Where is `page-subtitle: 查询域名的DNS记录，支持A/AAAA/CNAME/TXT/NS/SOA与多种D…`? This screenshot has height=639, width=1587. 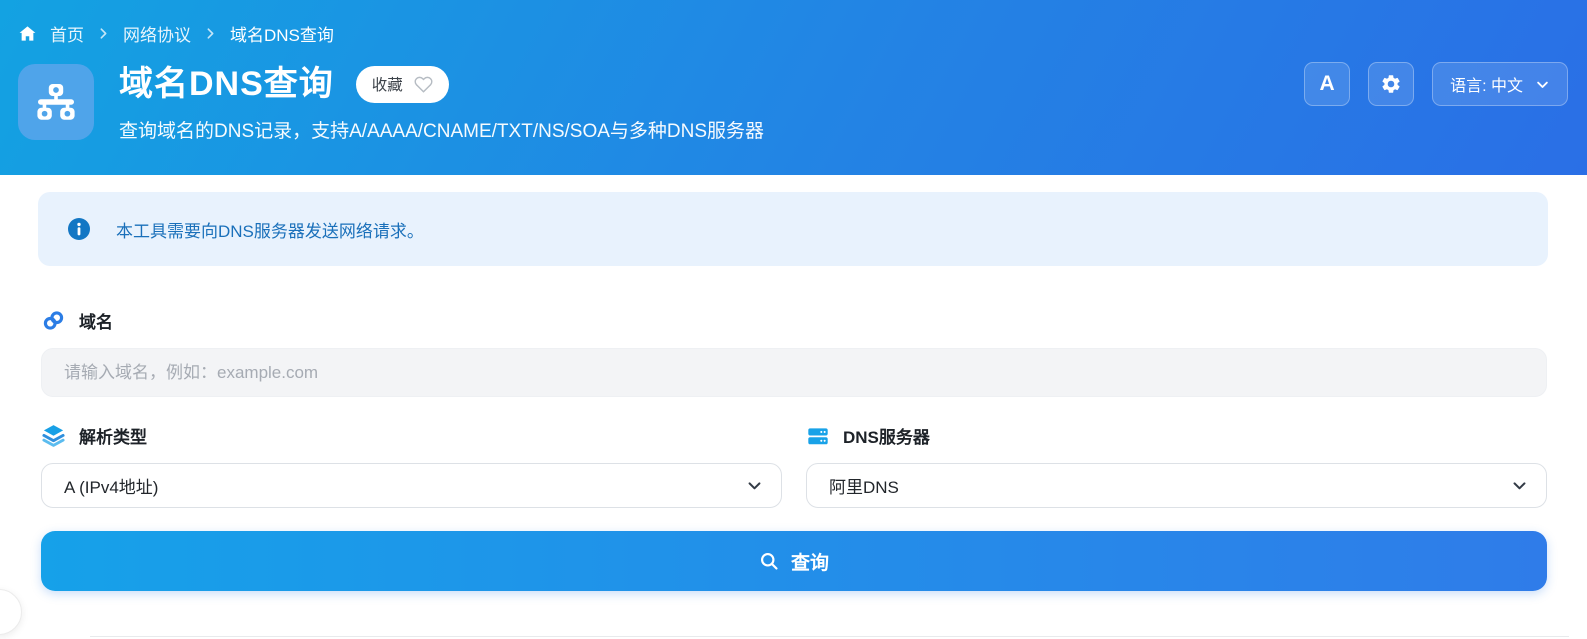
page-subtitle: 查询域名的DNS记录，支持A/AAAA/CNAME/TXT/NS/SOA与多种D… is located at coordinates (442, 131).